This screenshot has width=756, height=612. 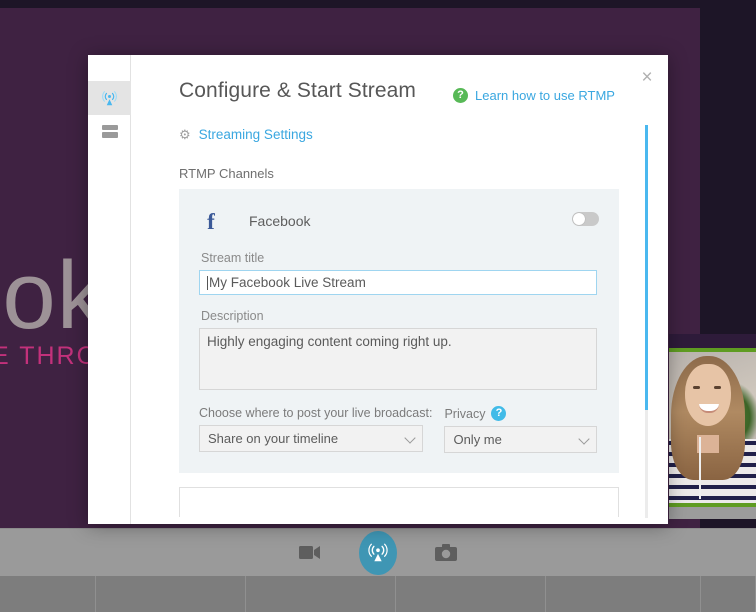 I want to click on text-caret, so click(x=207, y=282).